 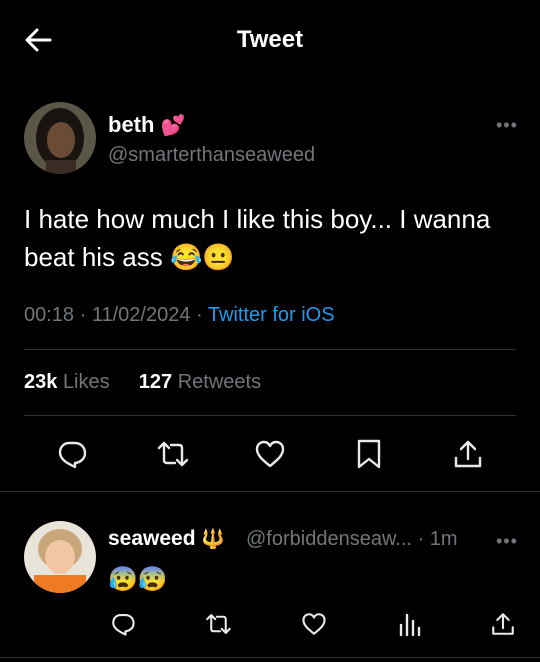 What do you see at coordinates (202, 257) in the screenshot?
I see `tweet-emojis: 😂😐` at bounding box center [202, 257].